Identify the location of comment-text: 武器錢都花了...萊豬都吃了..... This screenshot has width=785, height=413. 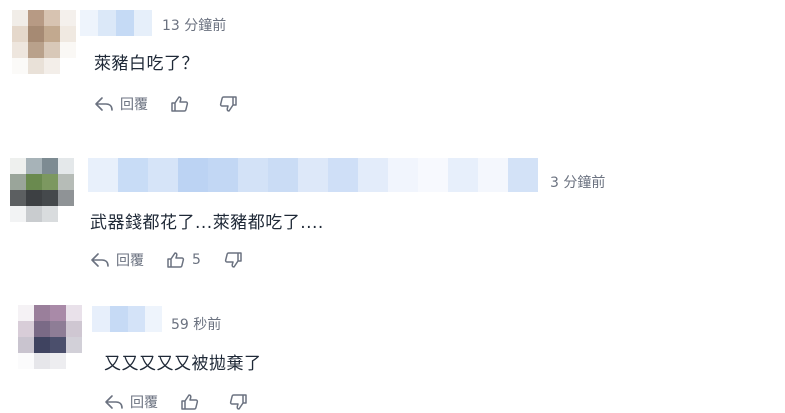
(207, 223).